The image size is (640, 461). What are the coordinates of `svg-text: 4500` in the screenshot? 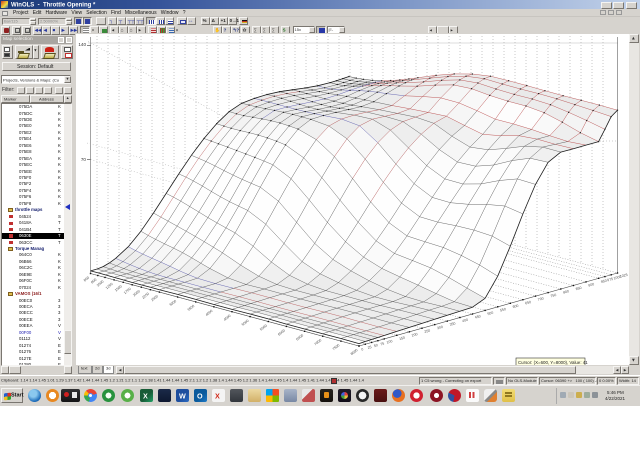 It's located at (227, 318).